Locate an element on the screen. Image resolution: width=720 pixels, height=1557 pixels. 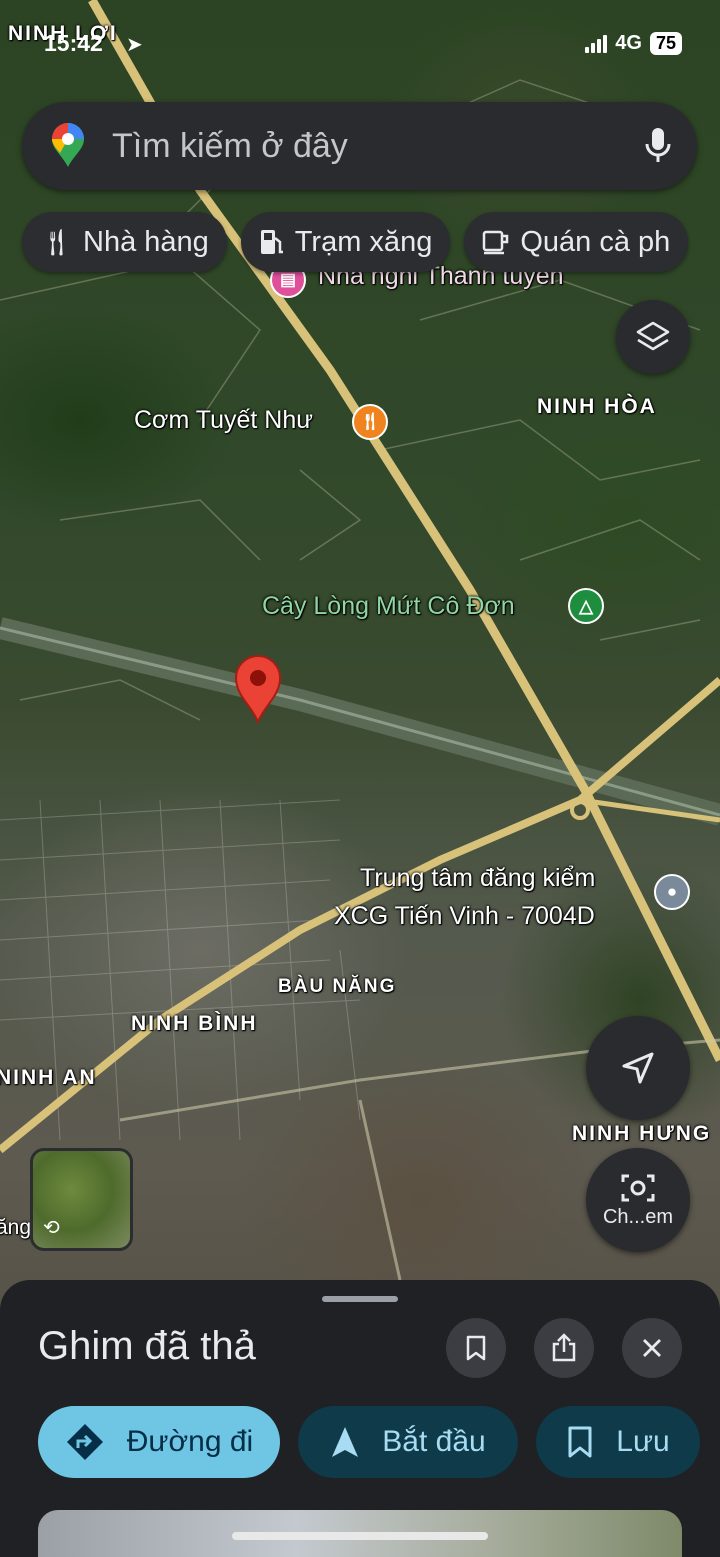
place-title: Ghim đã thả is located at coordinates (147, 1346).